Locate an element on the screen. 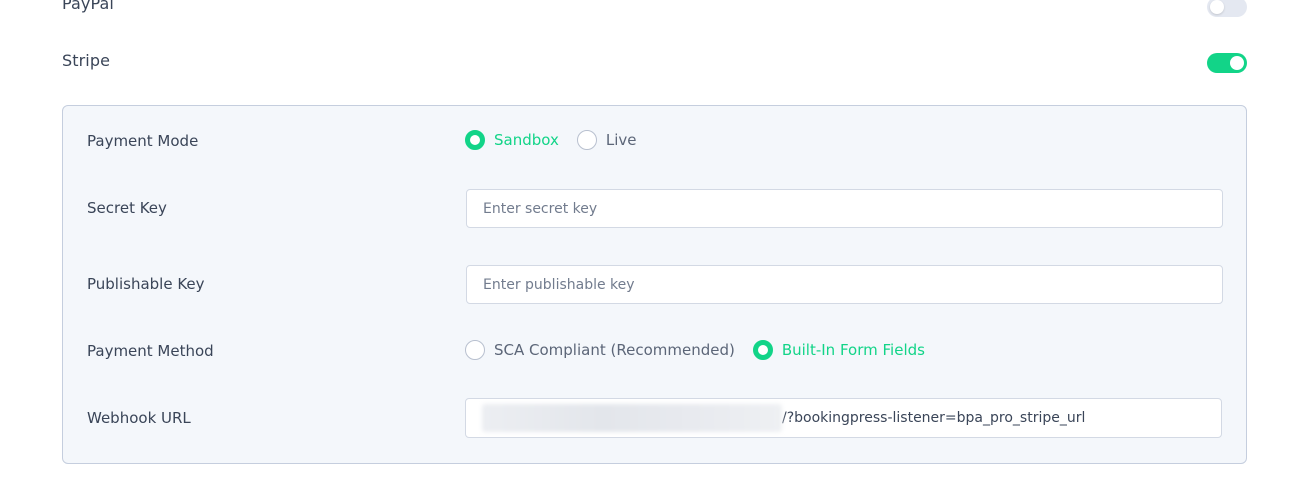 The image size is (1296, 500). publishable-key-label: Publishable Key is located at coordinates (146, 284).